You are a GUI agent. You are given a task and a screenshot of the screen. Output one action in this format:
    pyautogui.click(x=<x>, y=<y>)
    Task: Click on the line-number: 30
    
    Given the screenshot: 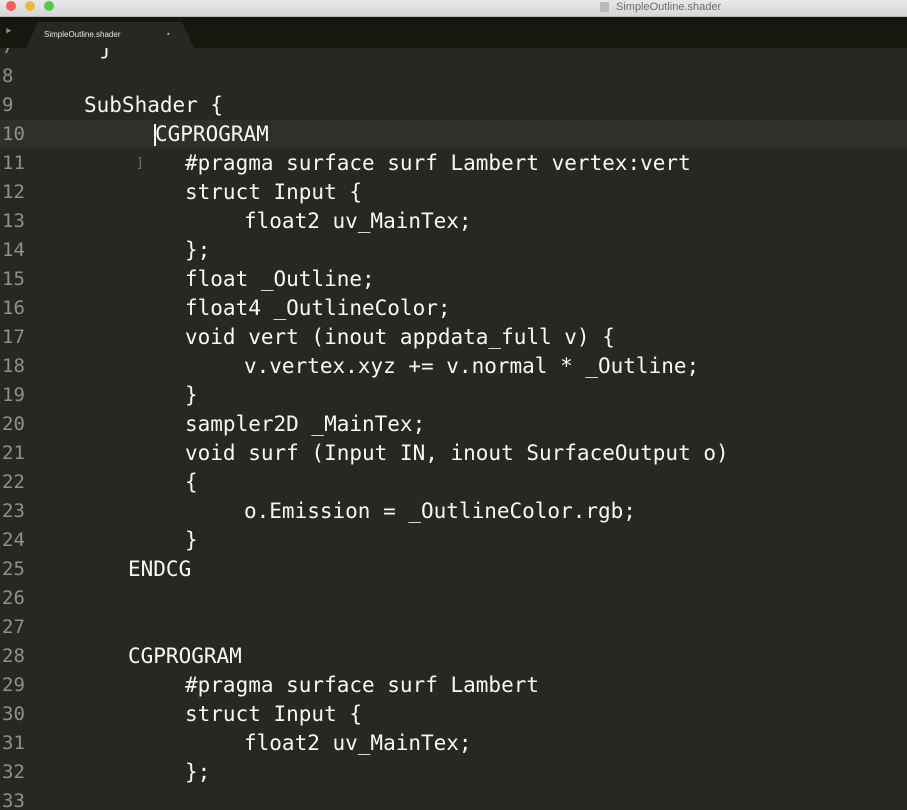 What is the action you would take?
    pyautogui.click(x=13, y=714)
    